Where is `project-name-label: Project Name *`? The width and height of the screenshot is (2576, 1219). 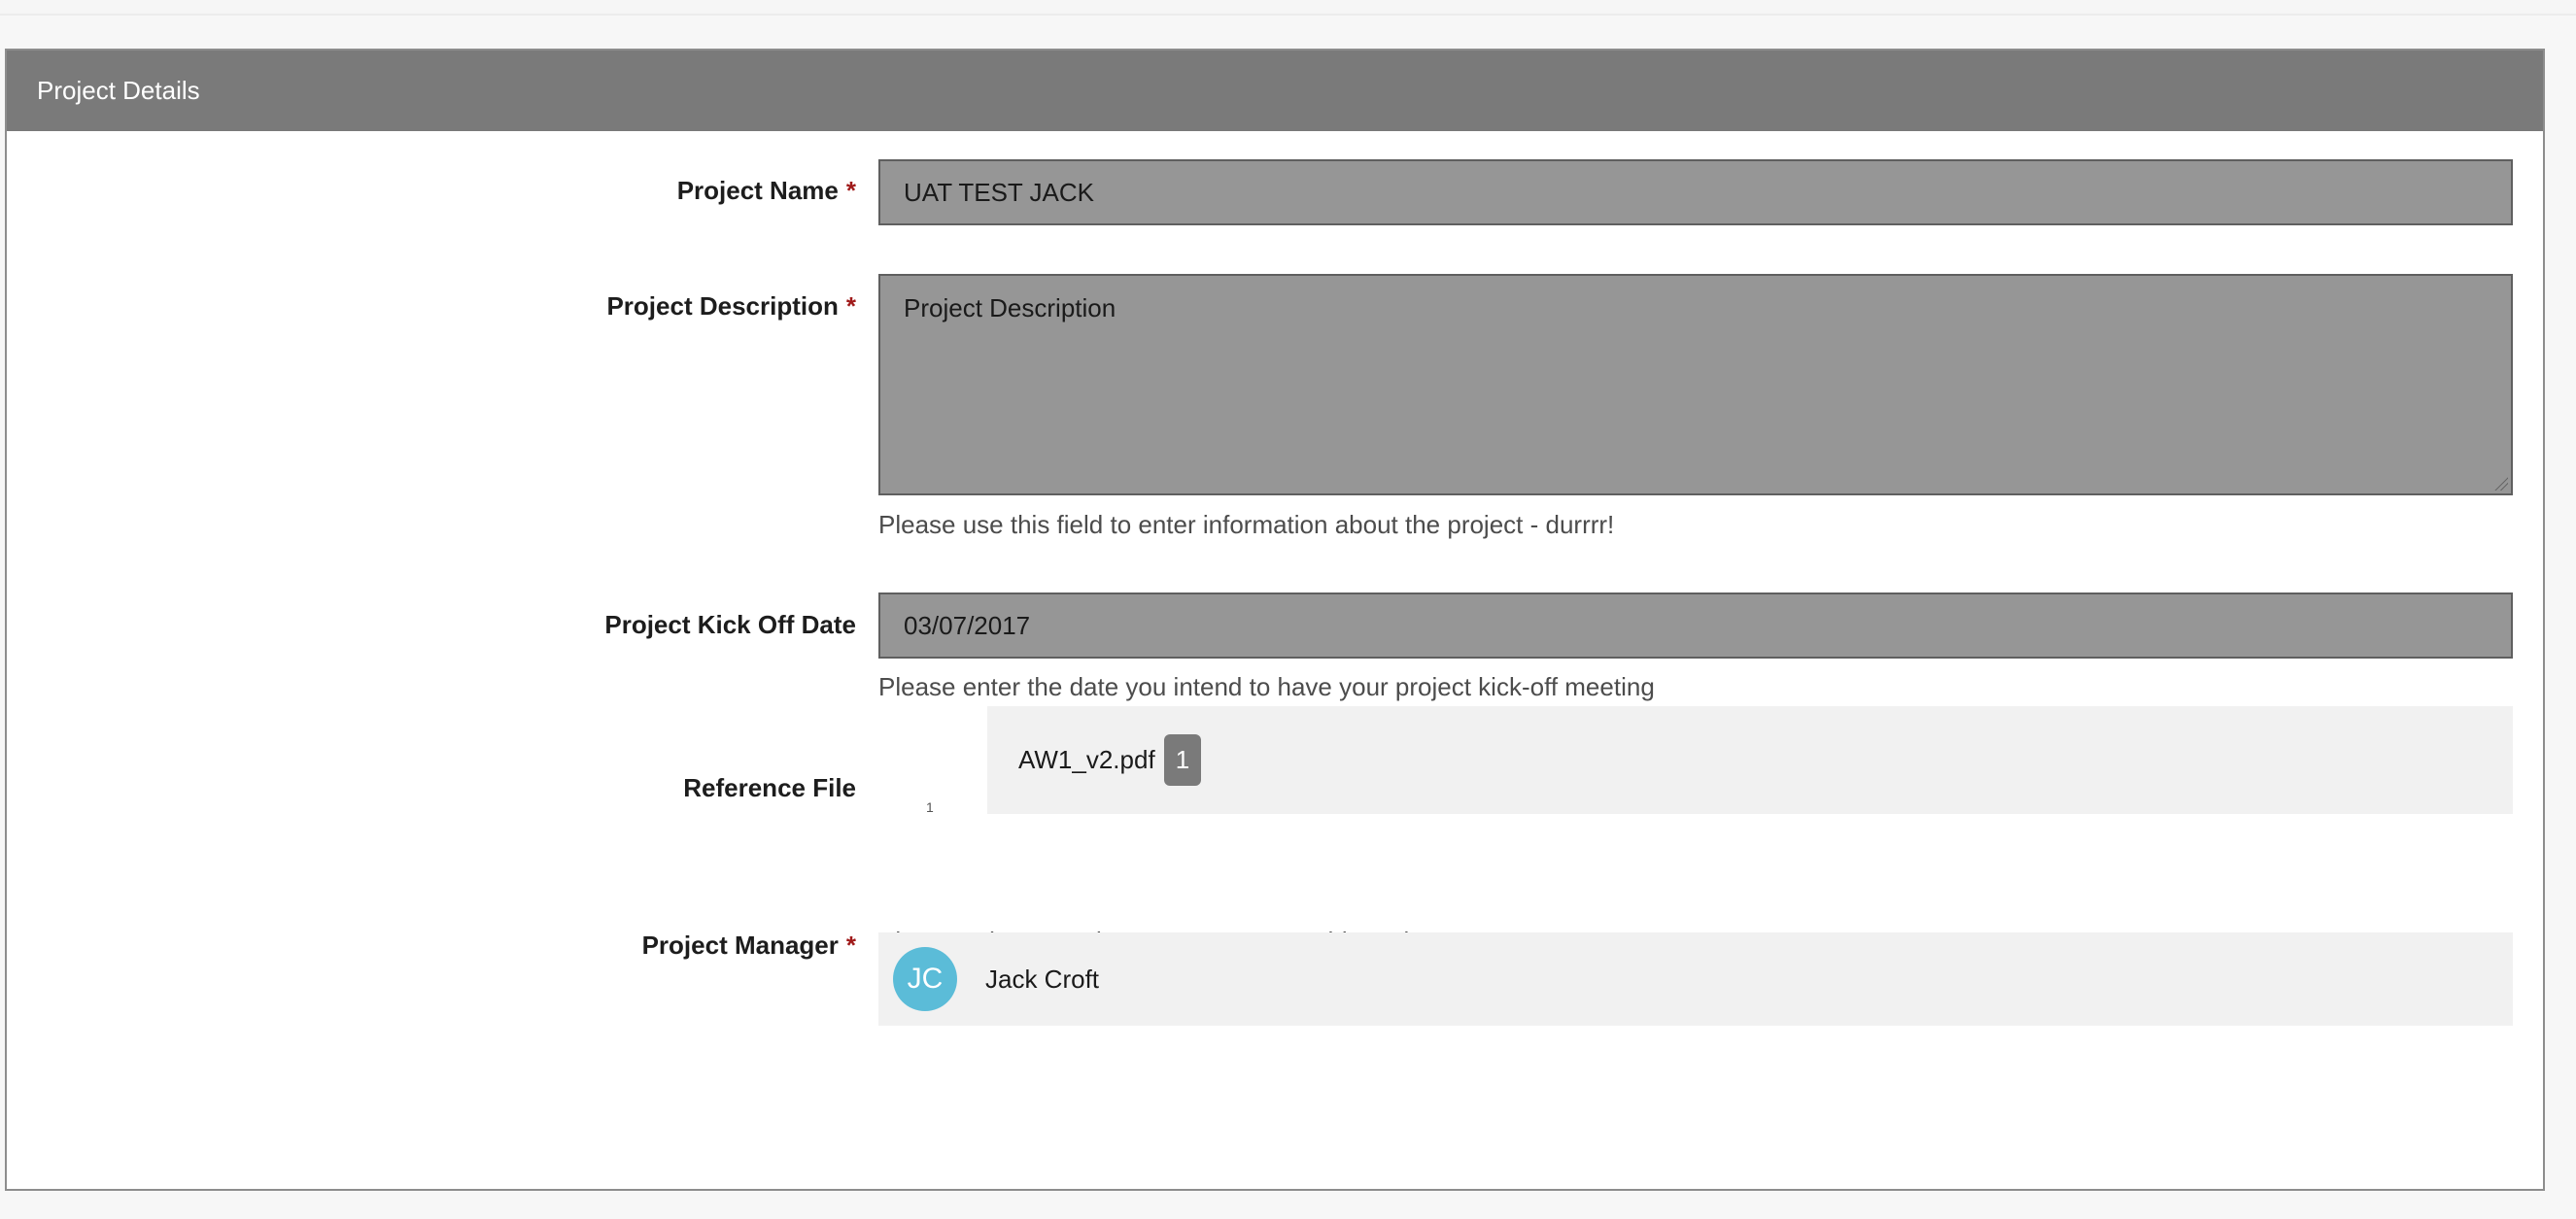 project-name-label: Project Name * is located at coordinates (766, 190).